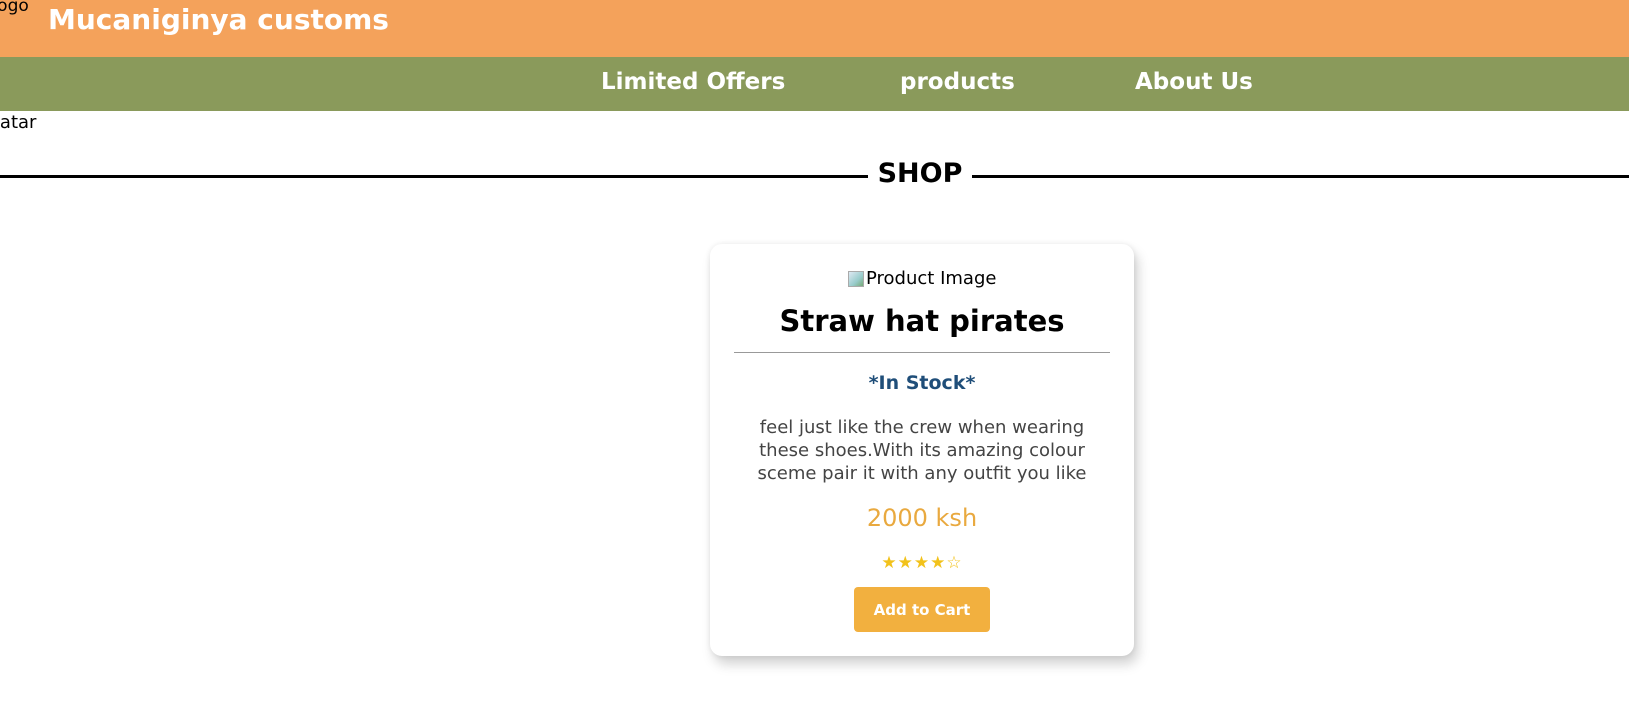 The height and width of the screenshot is (716, 1629). I want to click on logo-image: Logo, so click(14, 8).